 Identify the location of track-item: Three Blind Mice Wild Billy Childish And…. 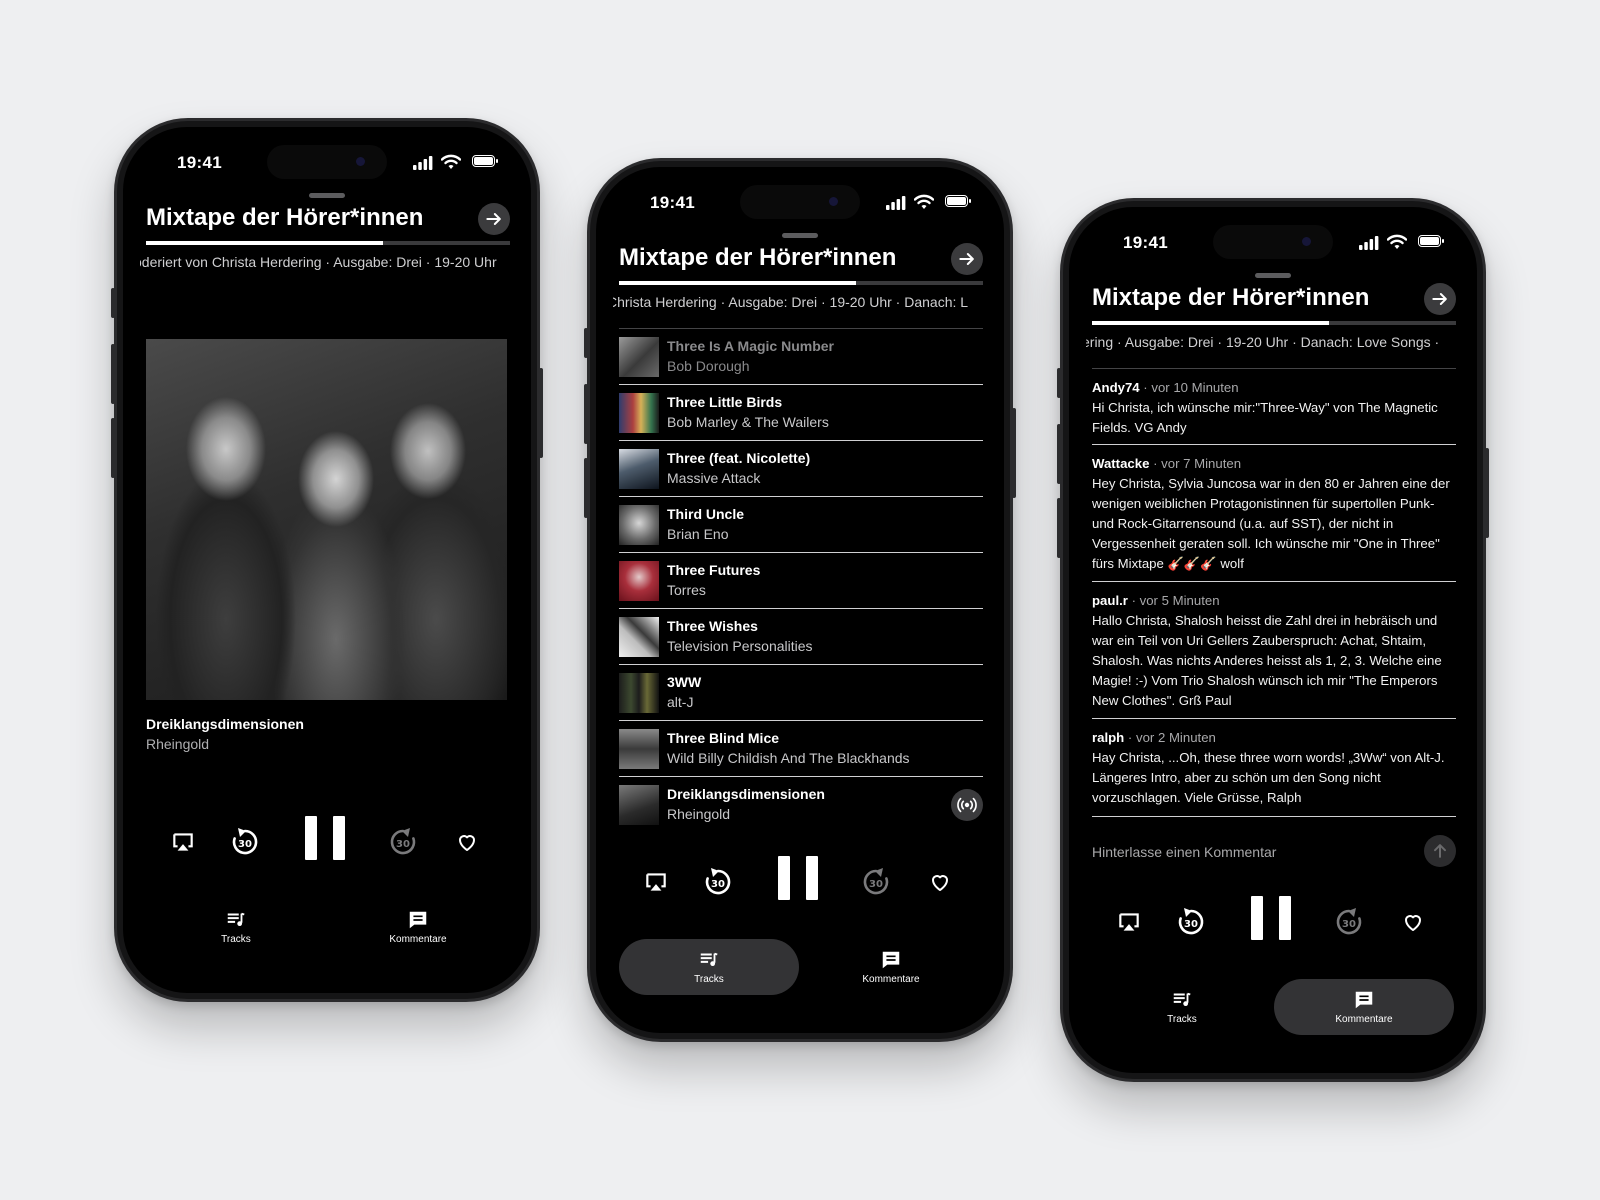
(801, 749).